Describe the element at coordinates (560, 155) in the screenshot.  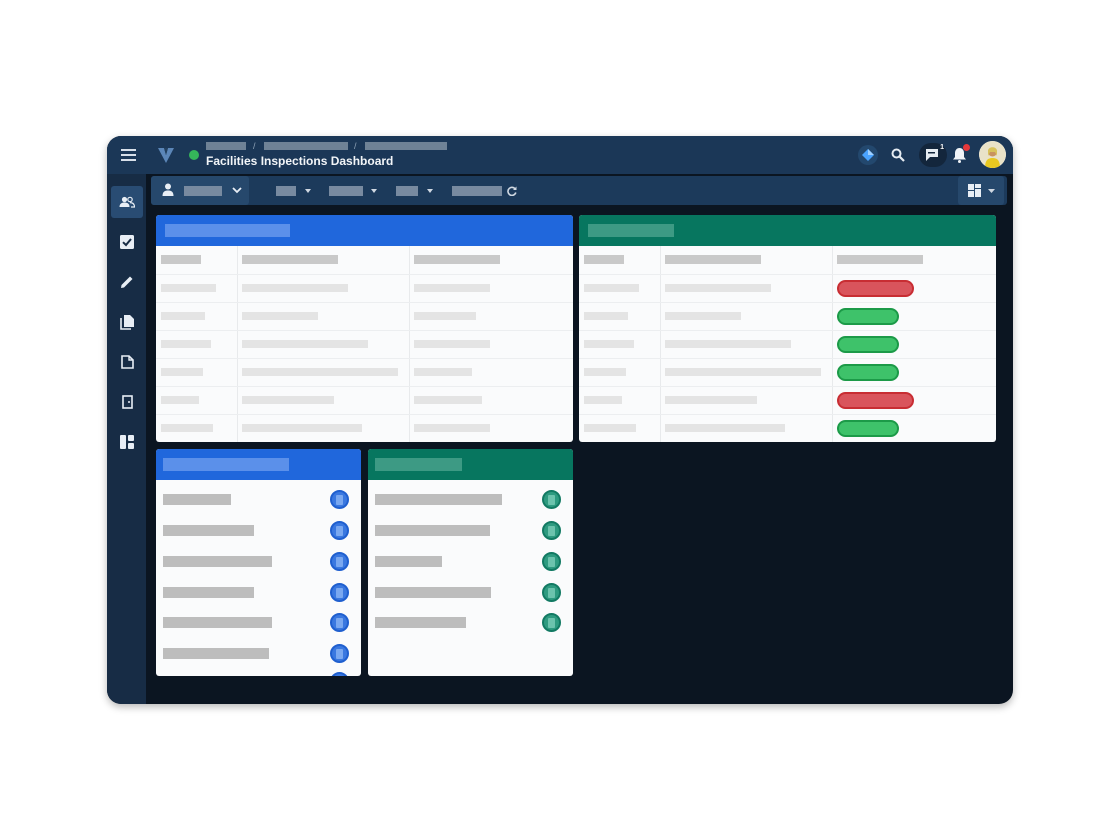
I see `top-bar: / / Facilities Inspections Dashboard 1` at that location.